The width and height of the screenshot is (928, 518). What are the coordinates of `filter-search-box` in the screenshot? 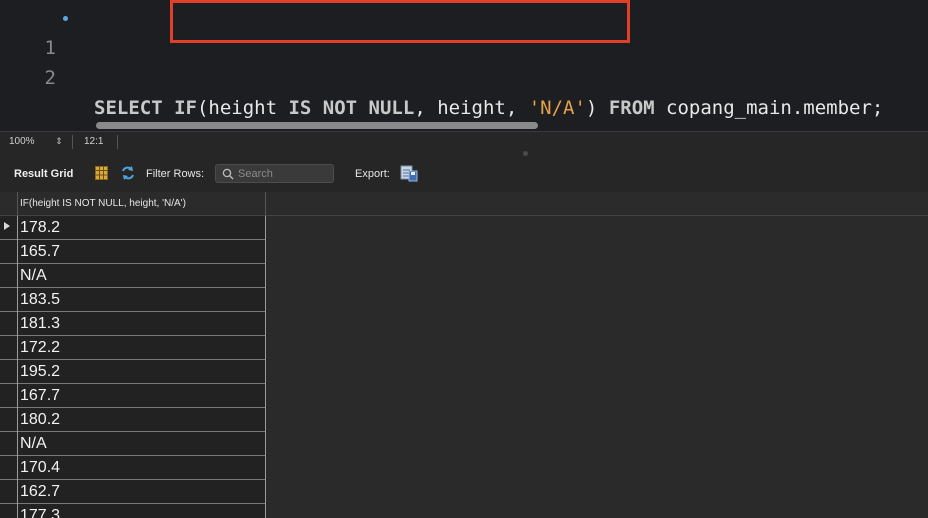 It's located at (274, 173).